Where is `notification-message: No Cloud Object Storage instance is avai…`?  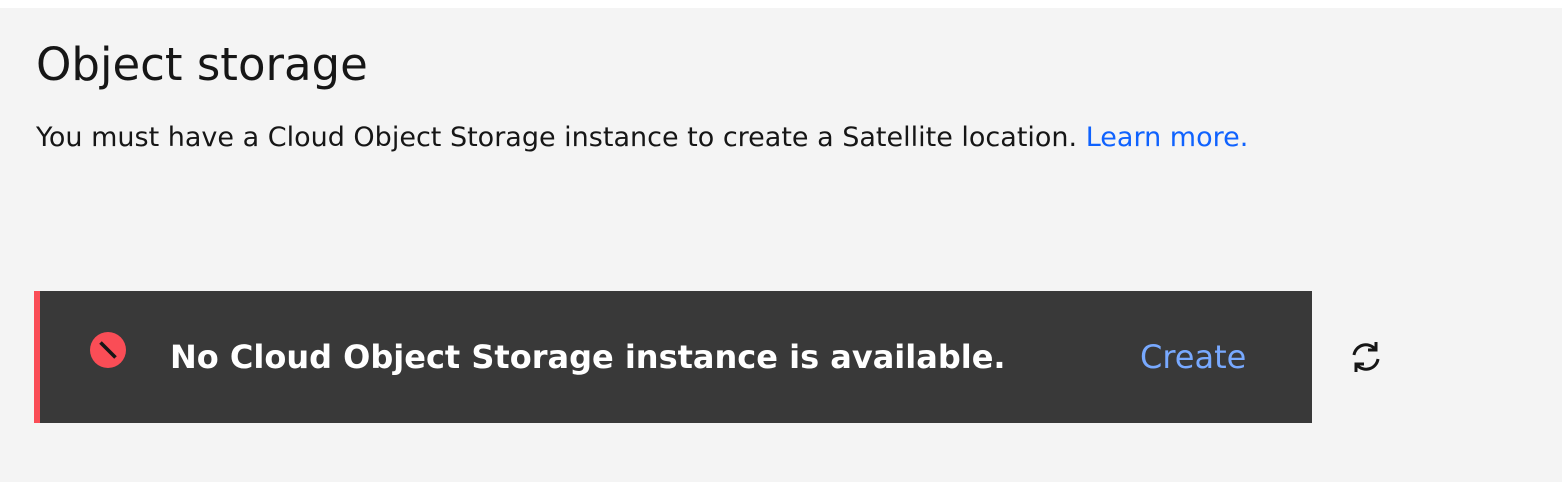 notification-message: No Cloud Object Storage instance is avai… is located at coordinates (588, 357).